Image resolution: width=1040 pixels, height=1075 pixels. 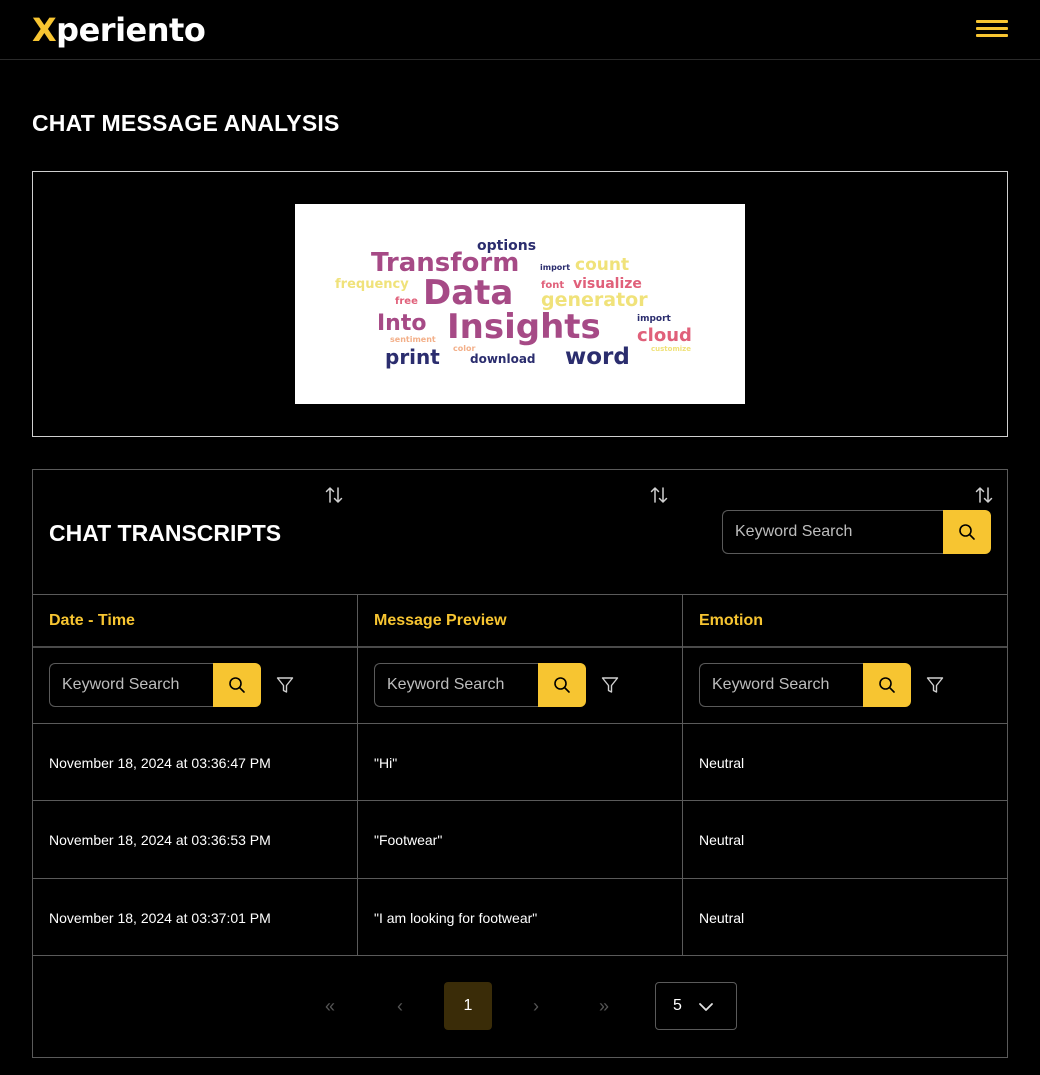 What do you see at coordinates (677, 1005) in the screenshot?
I see `rows-per-page-value: 5` at bounding box center [677, 1005].